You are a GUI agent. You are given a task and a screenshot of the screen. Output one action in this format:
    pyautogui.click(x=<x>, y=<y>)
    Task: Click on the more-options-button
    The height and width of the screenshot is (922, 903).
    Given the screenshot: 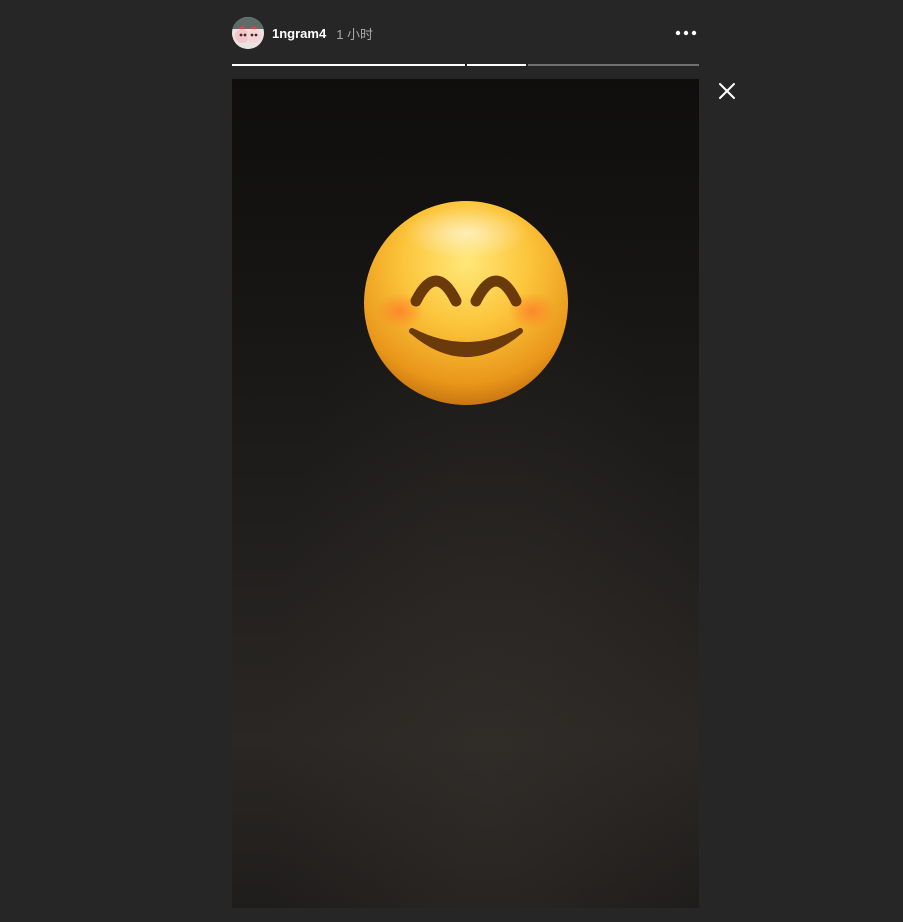 What is the action you would take?
    pyautogui.click(x=686, y=33)
    